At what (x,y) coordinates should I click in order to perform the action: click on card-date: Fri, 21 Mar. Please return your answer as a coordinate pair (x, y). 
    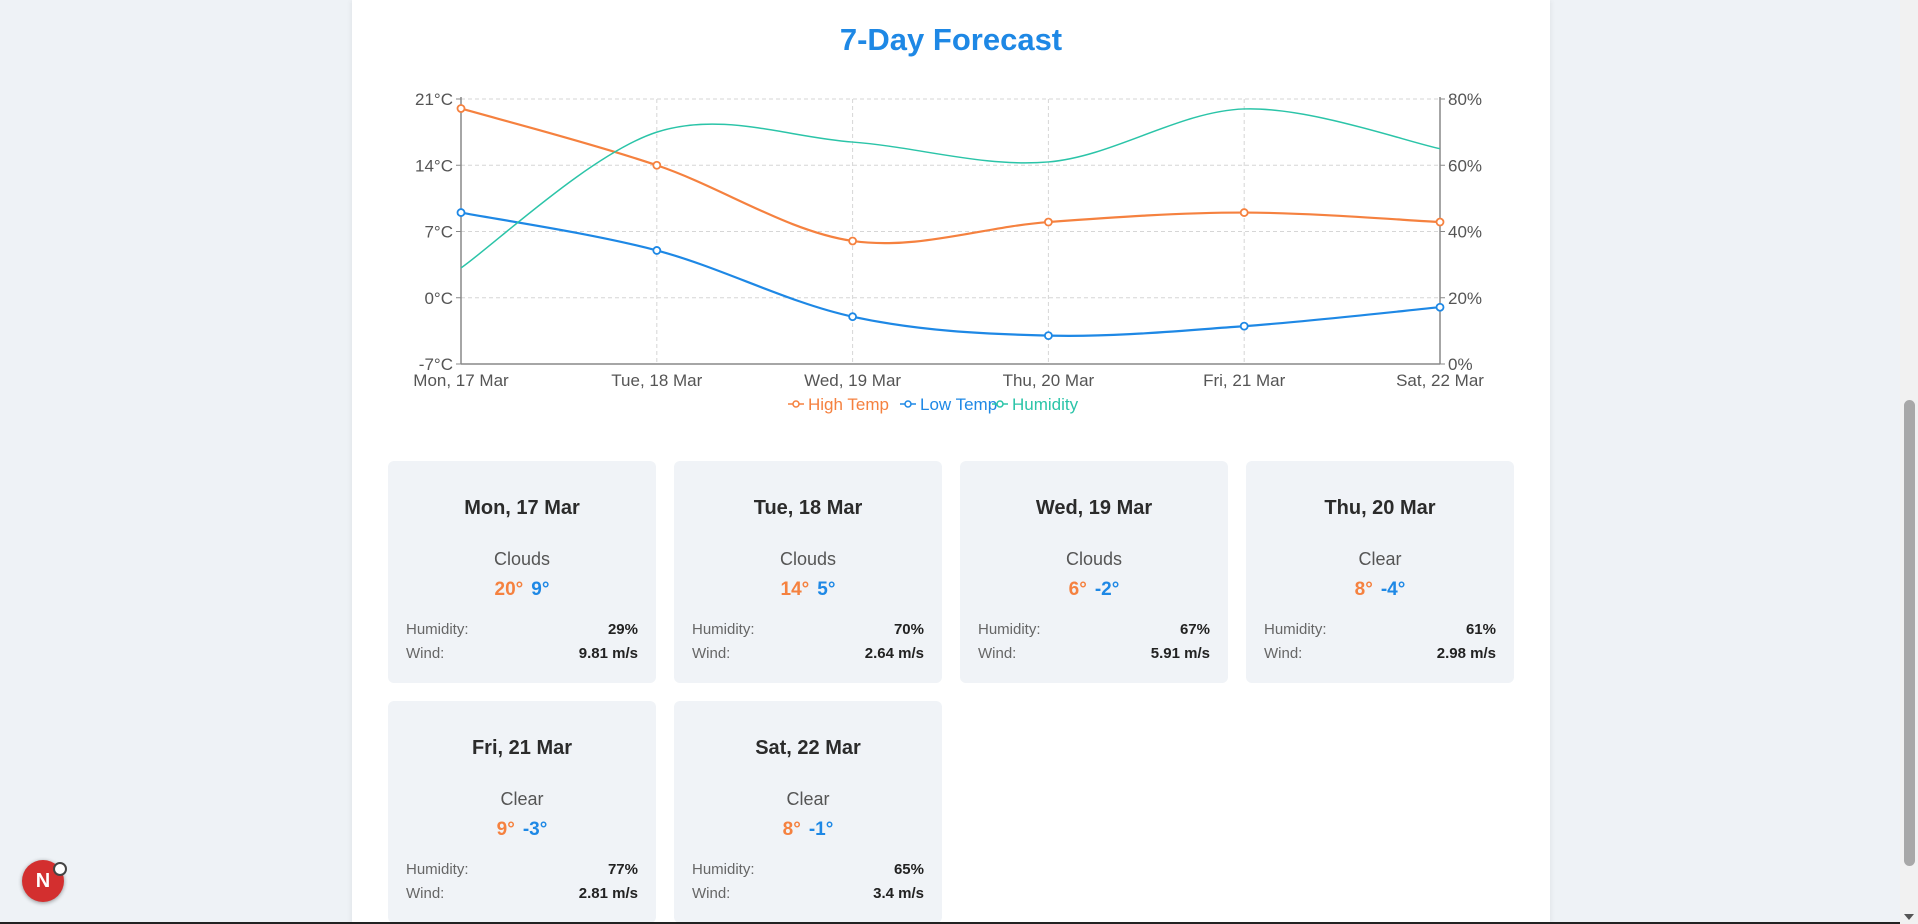
    Looking at the image, I should click on (522, 748).